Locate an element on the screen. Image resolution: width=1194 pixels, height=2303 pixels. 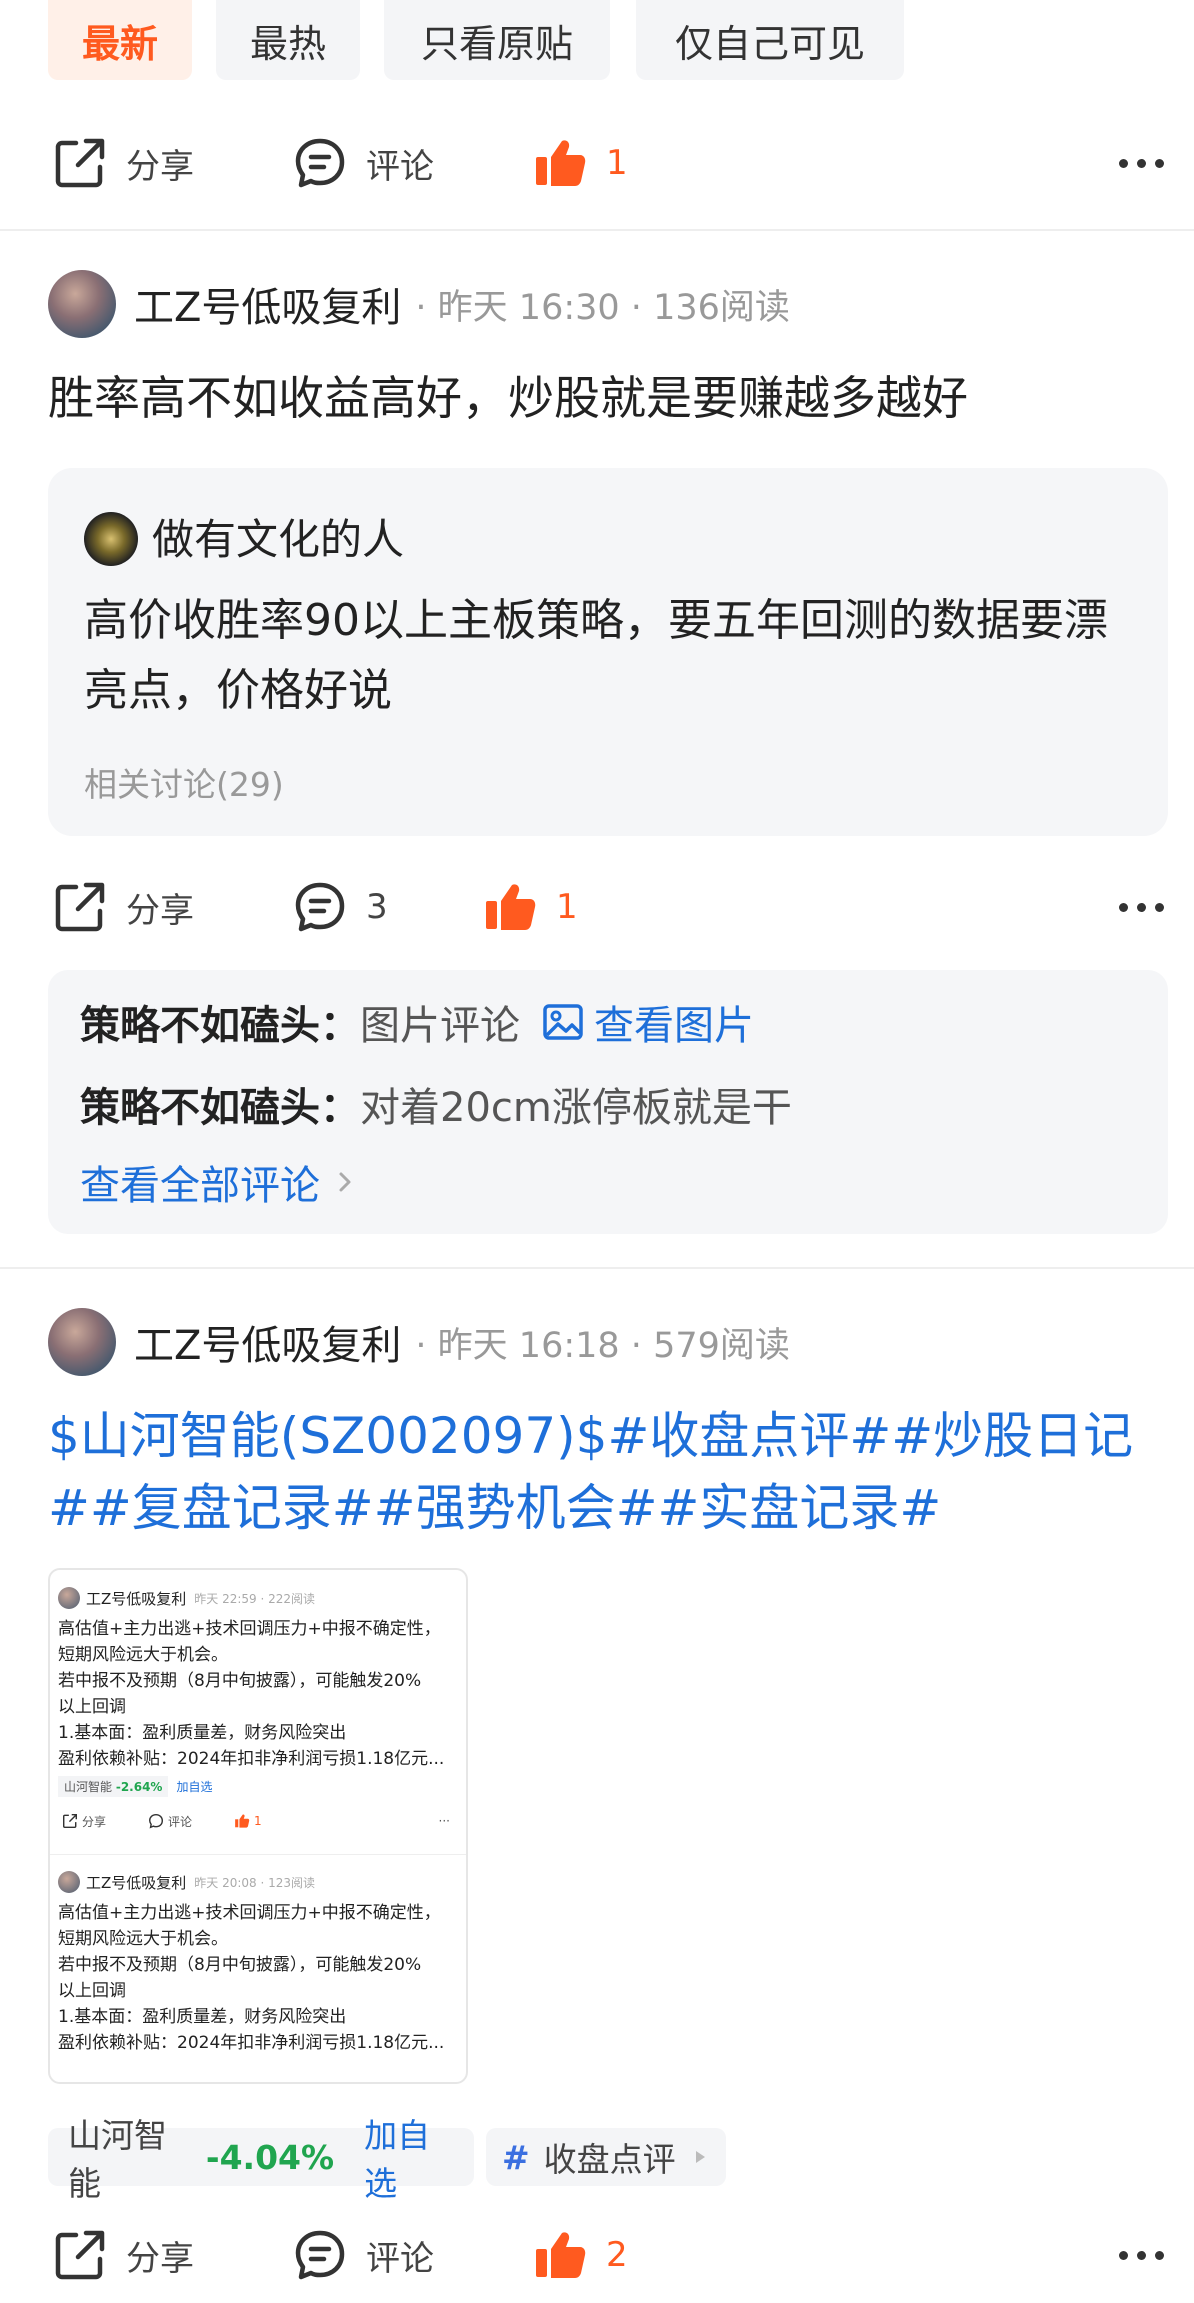
stock-change: -4.04% is located at coordinates (270, 2157).